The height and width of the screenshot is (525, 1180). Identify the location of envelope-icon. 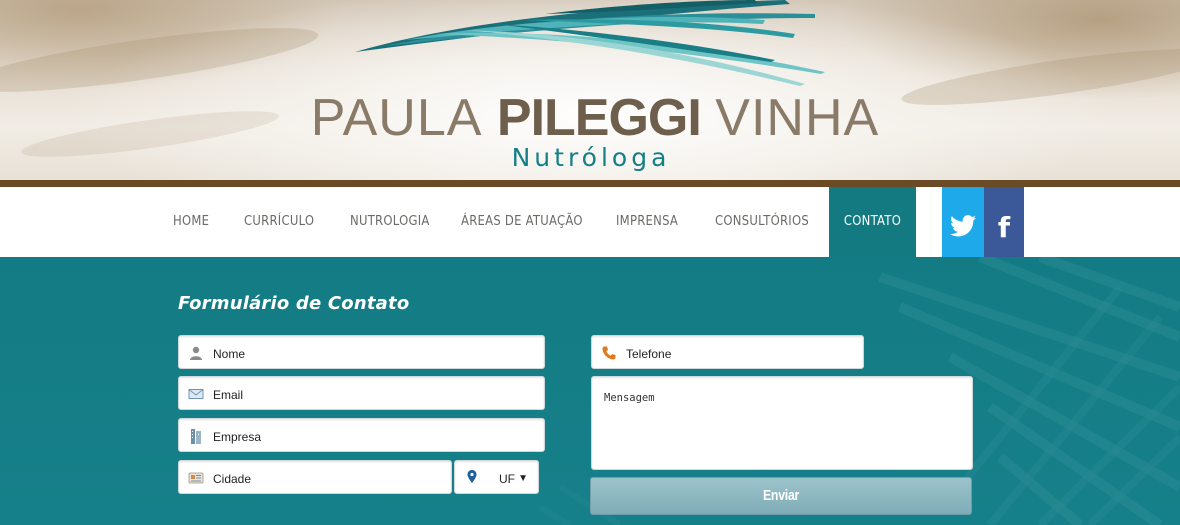
(196, 394).